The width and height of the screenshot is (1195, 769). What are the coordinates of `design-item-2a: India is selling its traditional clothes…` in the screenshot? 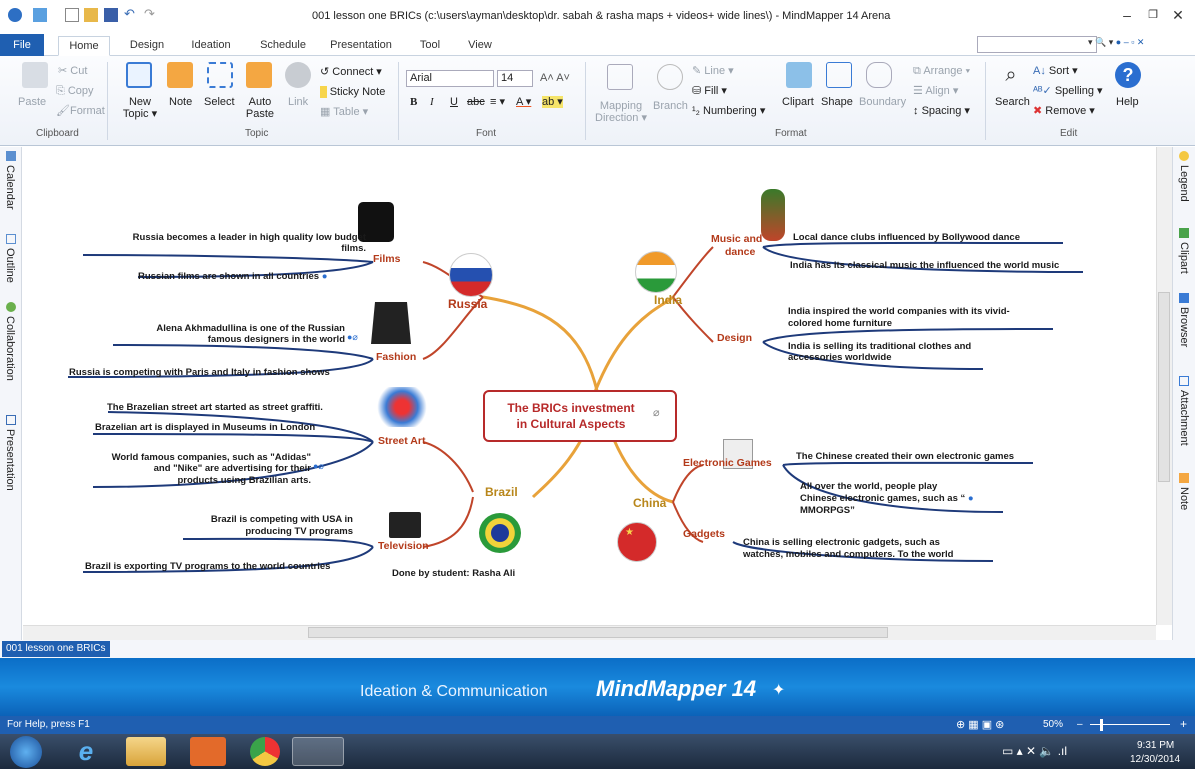 It's located at (879, 346).